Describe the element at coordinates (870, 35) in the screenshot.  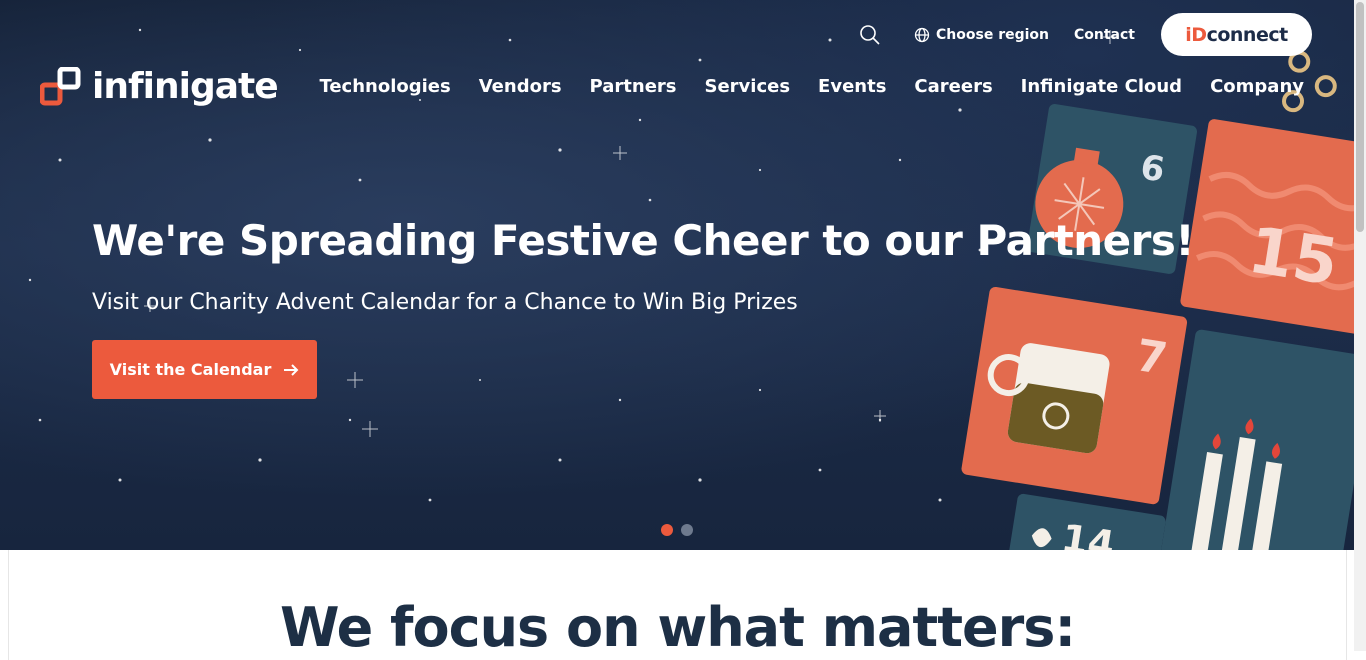
I see `search-icon` at that location.